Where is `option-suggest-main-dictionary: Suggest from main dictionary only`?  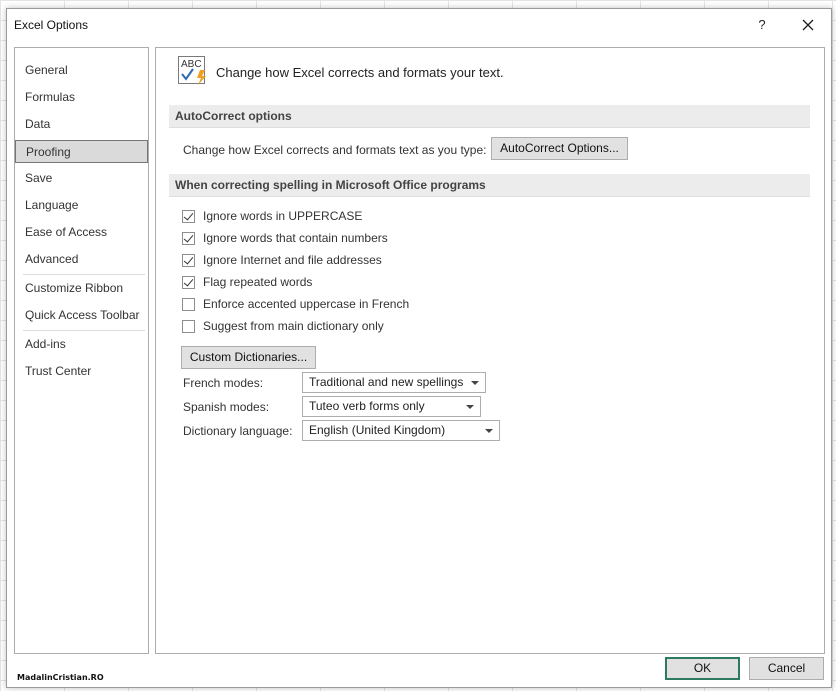 option-suggest-main-dictionary: Suggest from main dictionary only is located at coordinates (283, 326).